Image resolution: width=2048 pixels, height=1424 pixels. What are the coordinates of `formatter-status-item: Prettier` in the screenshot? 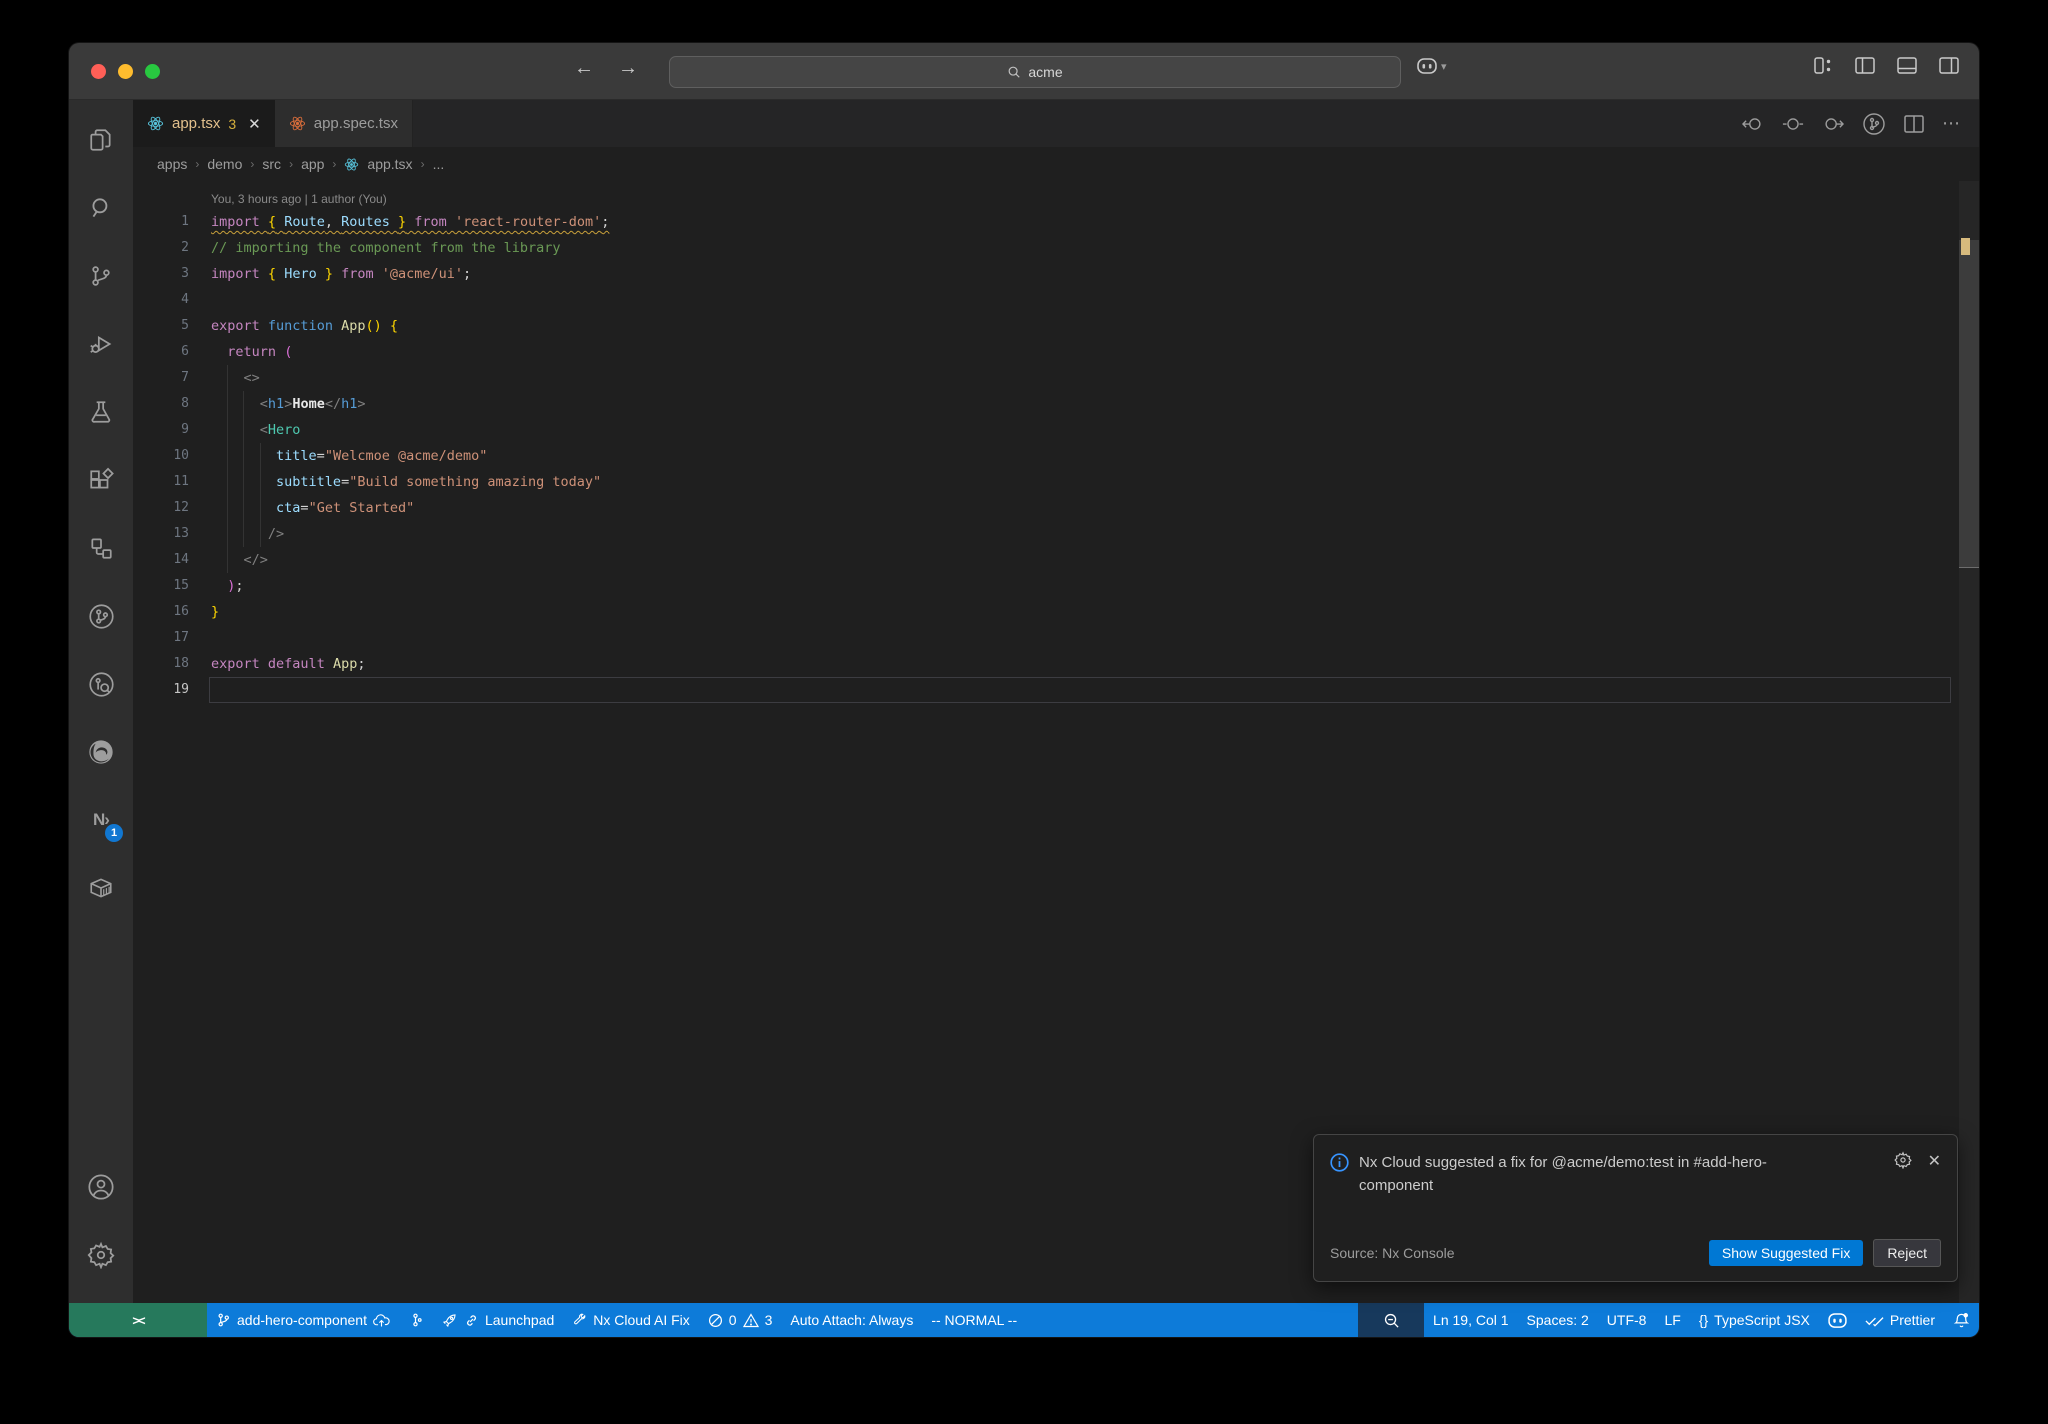 It's located at (1900, 1320).